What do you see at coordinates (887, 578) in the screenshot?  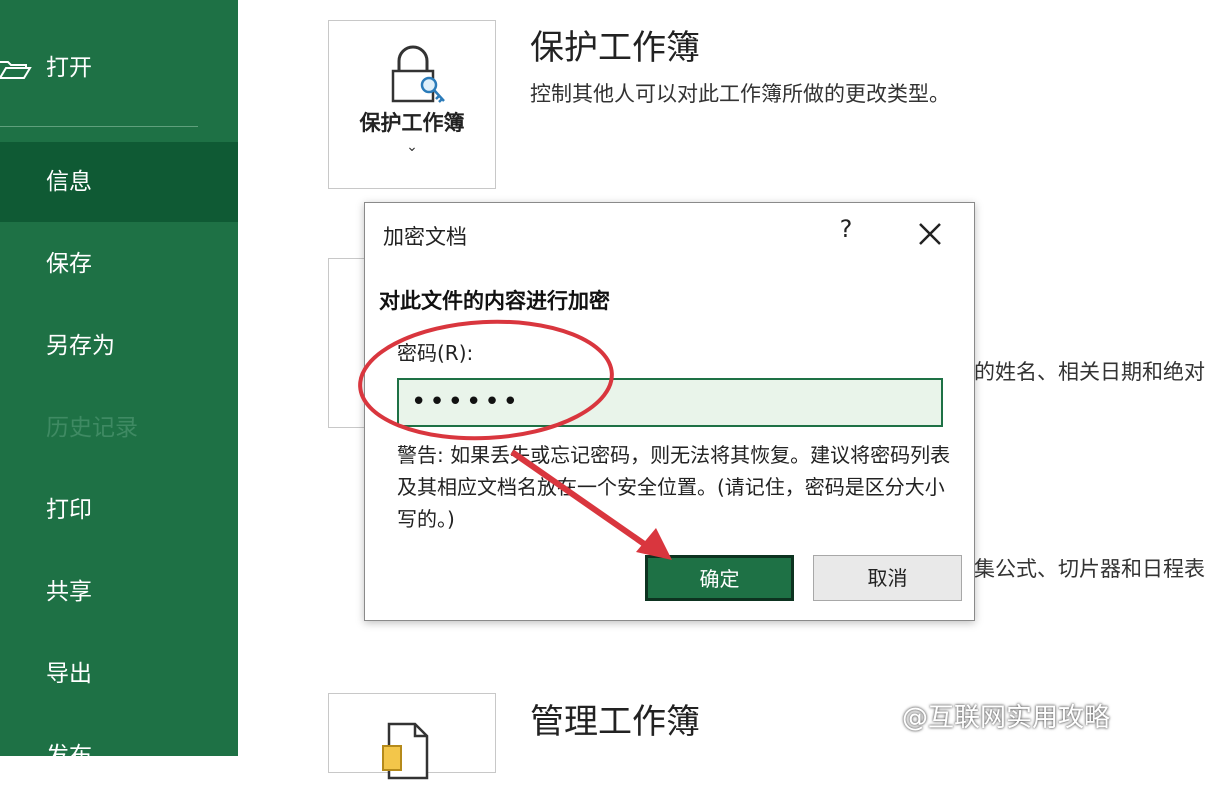 I see `cancel-button: 取消` at bounding box center [887, 578].